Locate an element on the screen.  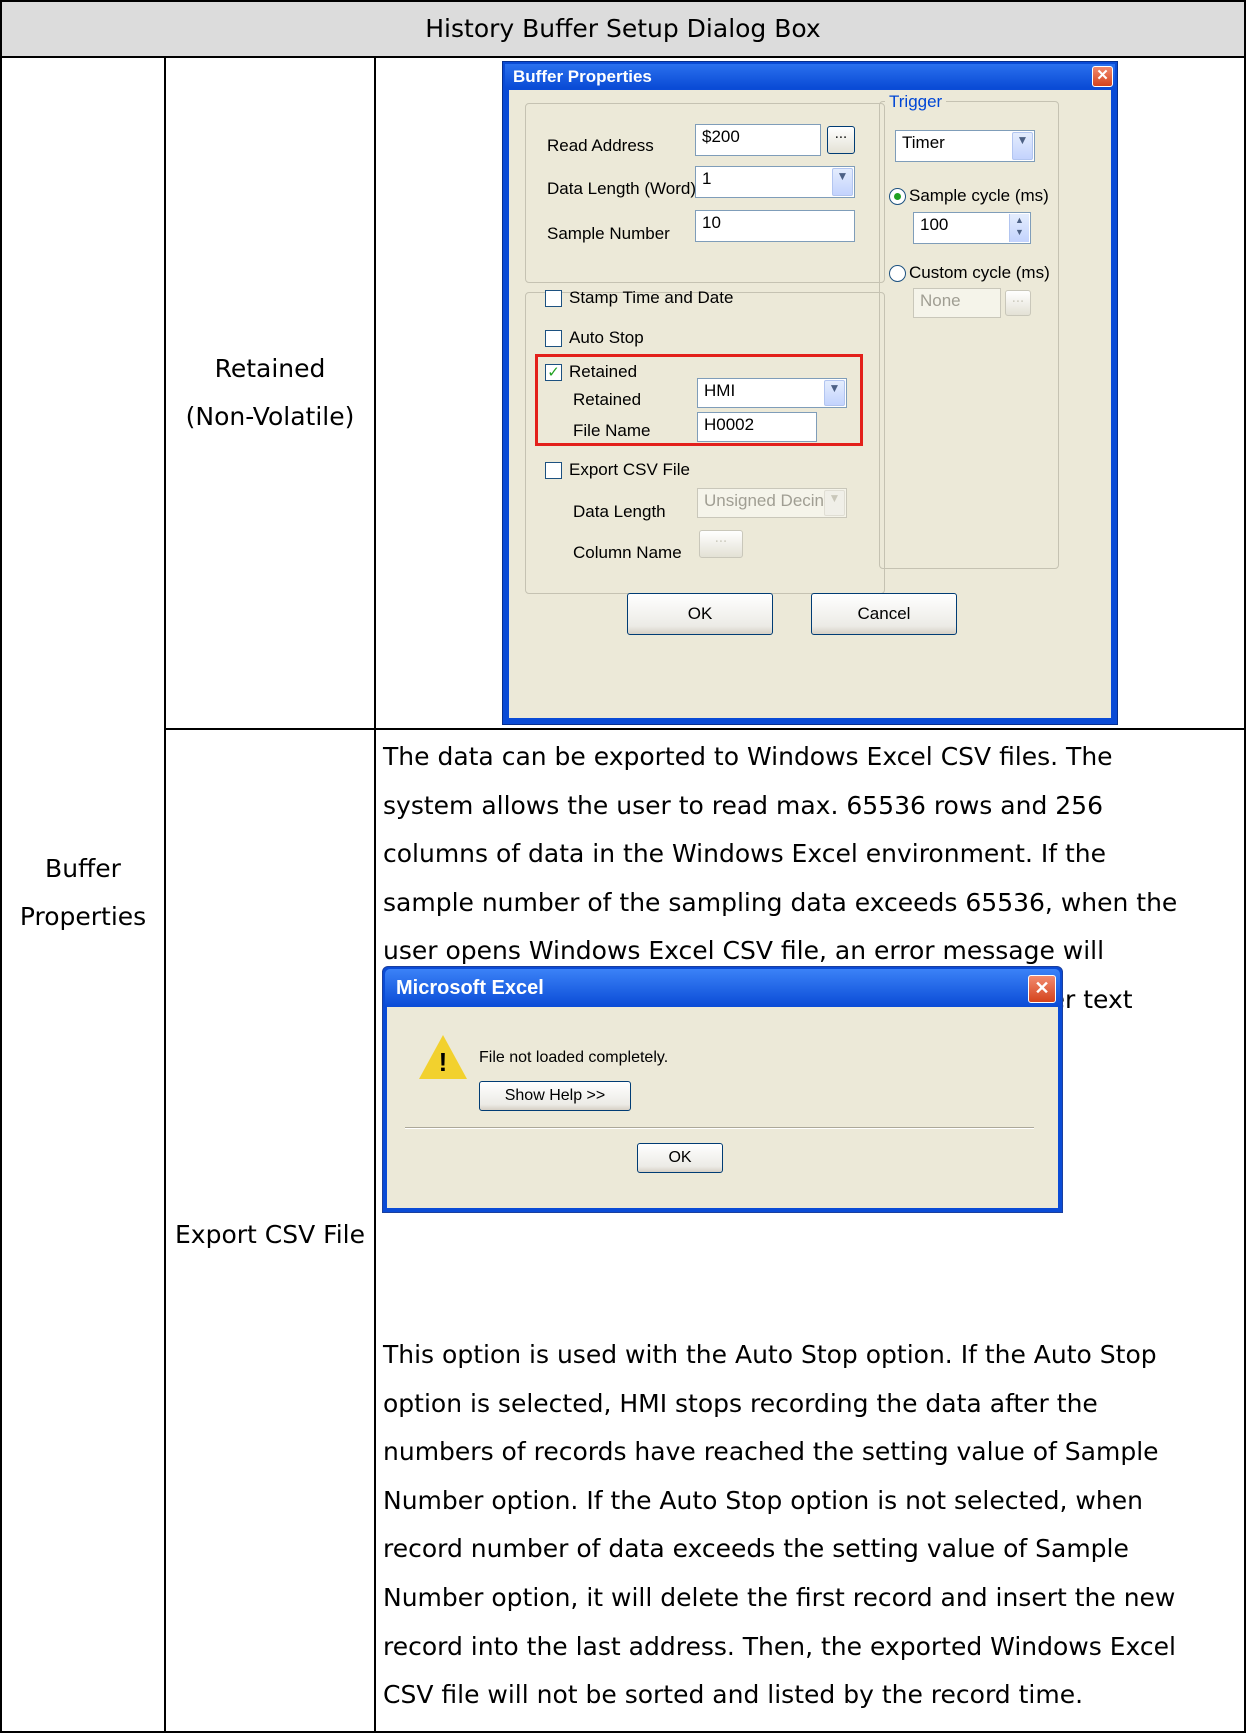
column-name-label: Column Name is located at coordinates (627, 552).